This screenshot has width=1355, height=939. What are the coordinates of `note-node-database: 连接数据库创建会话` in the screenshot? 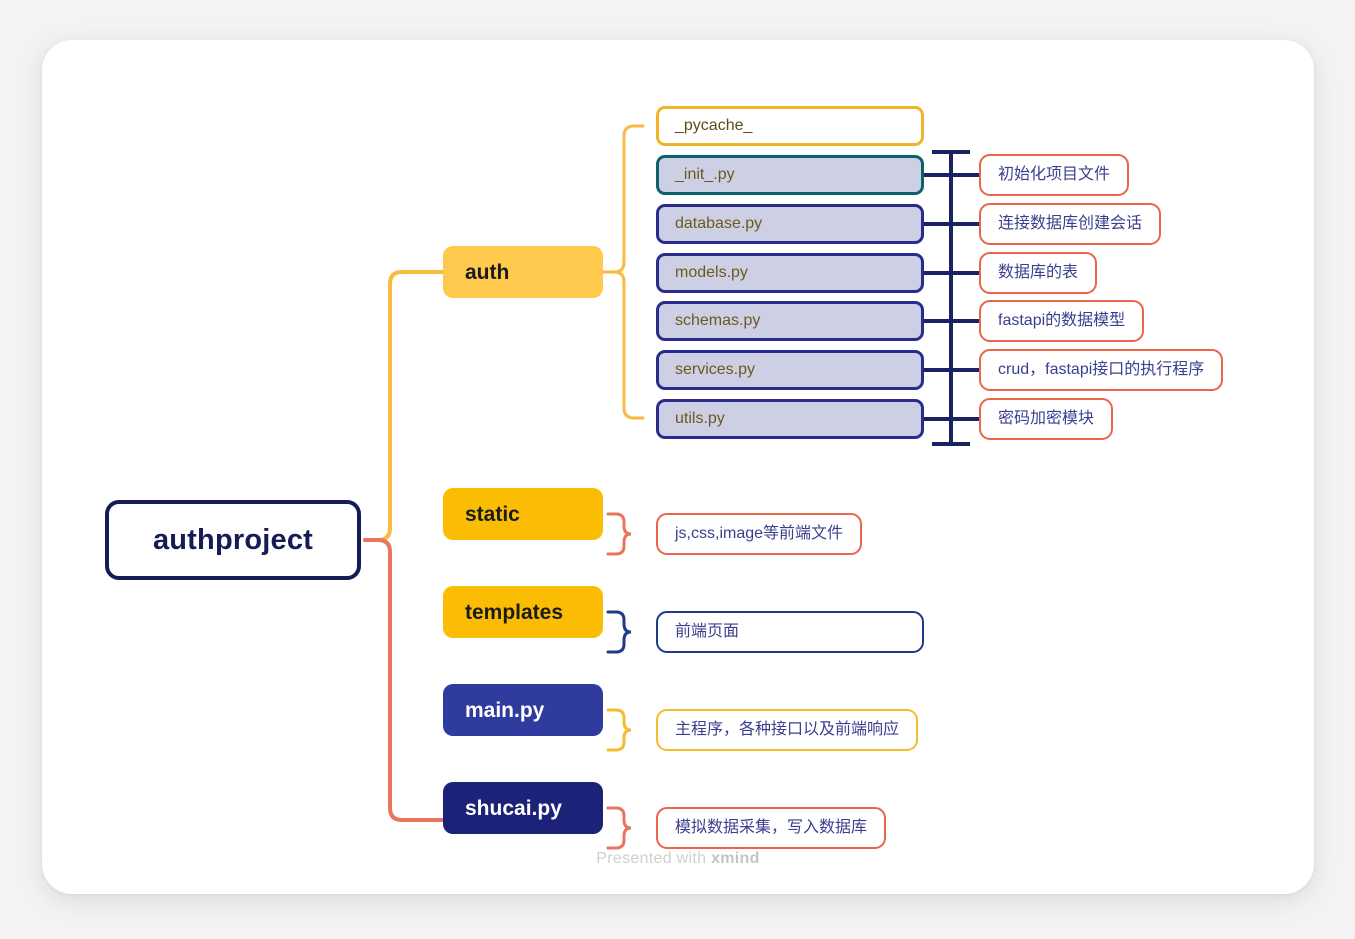 It's located at (1070, 224).